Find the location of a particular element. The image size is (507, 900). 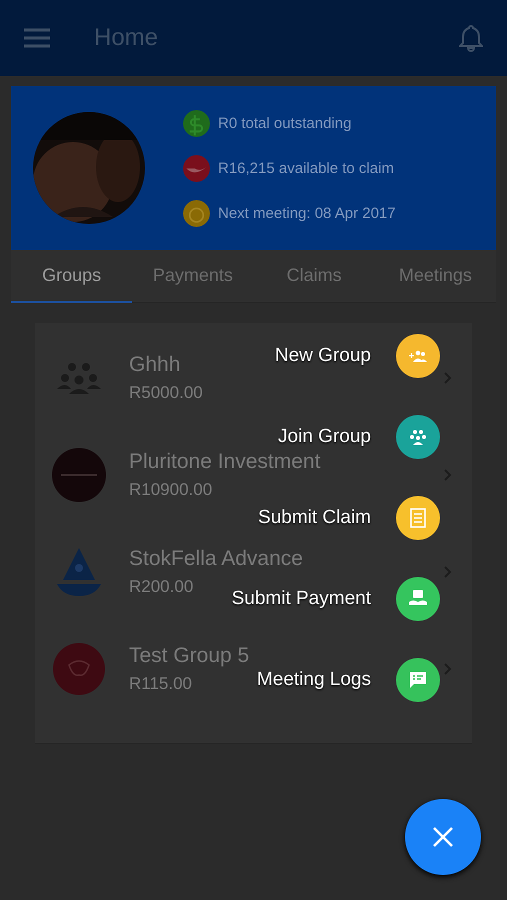

summary-text: Next meeting: 08 Apr 2017 is located at coordinates (307, 213).